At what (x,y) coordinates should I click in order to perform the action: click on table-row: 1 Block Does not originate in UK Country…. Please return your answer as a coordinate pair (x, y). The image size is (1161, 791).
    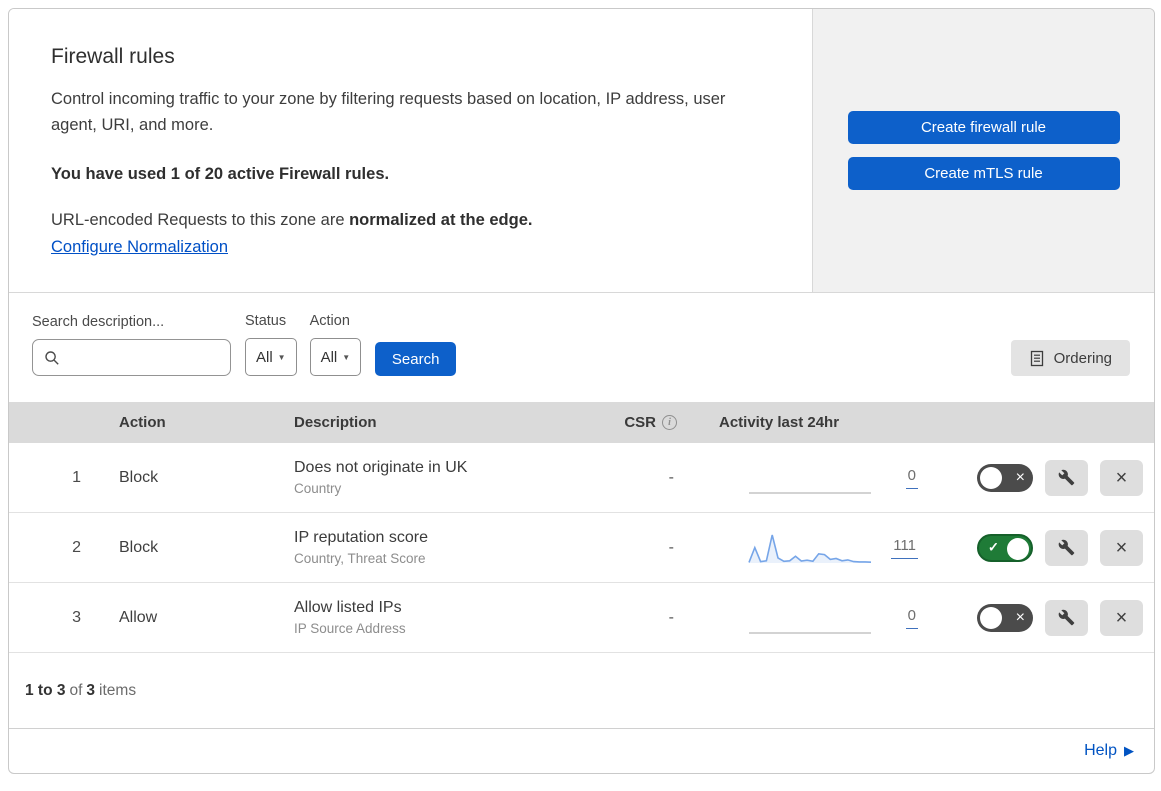
    Looking at the image, I should click on (581, 478).